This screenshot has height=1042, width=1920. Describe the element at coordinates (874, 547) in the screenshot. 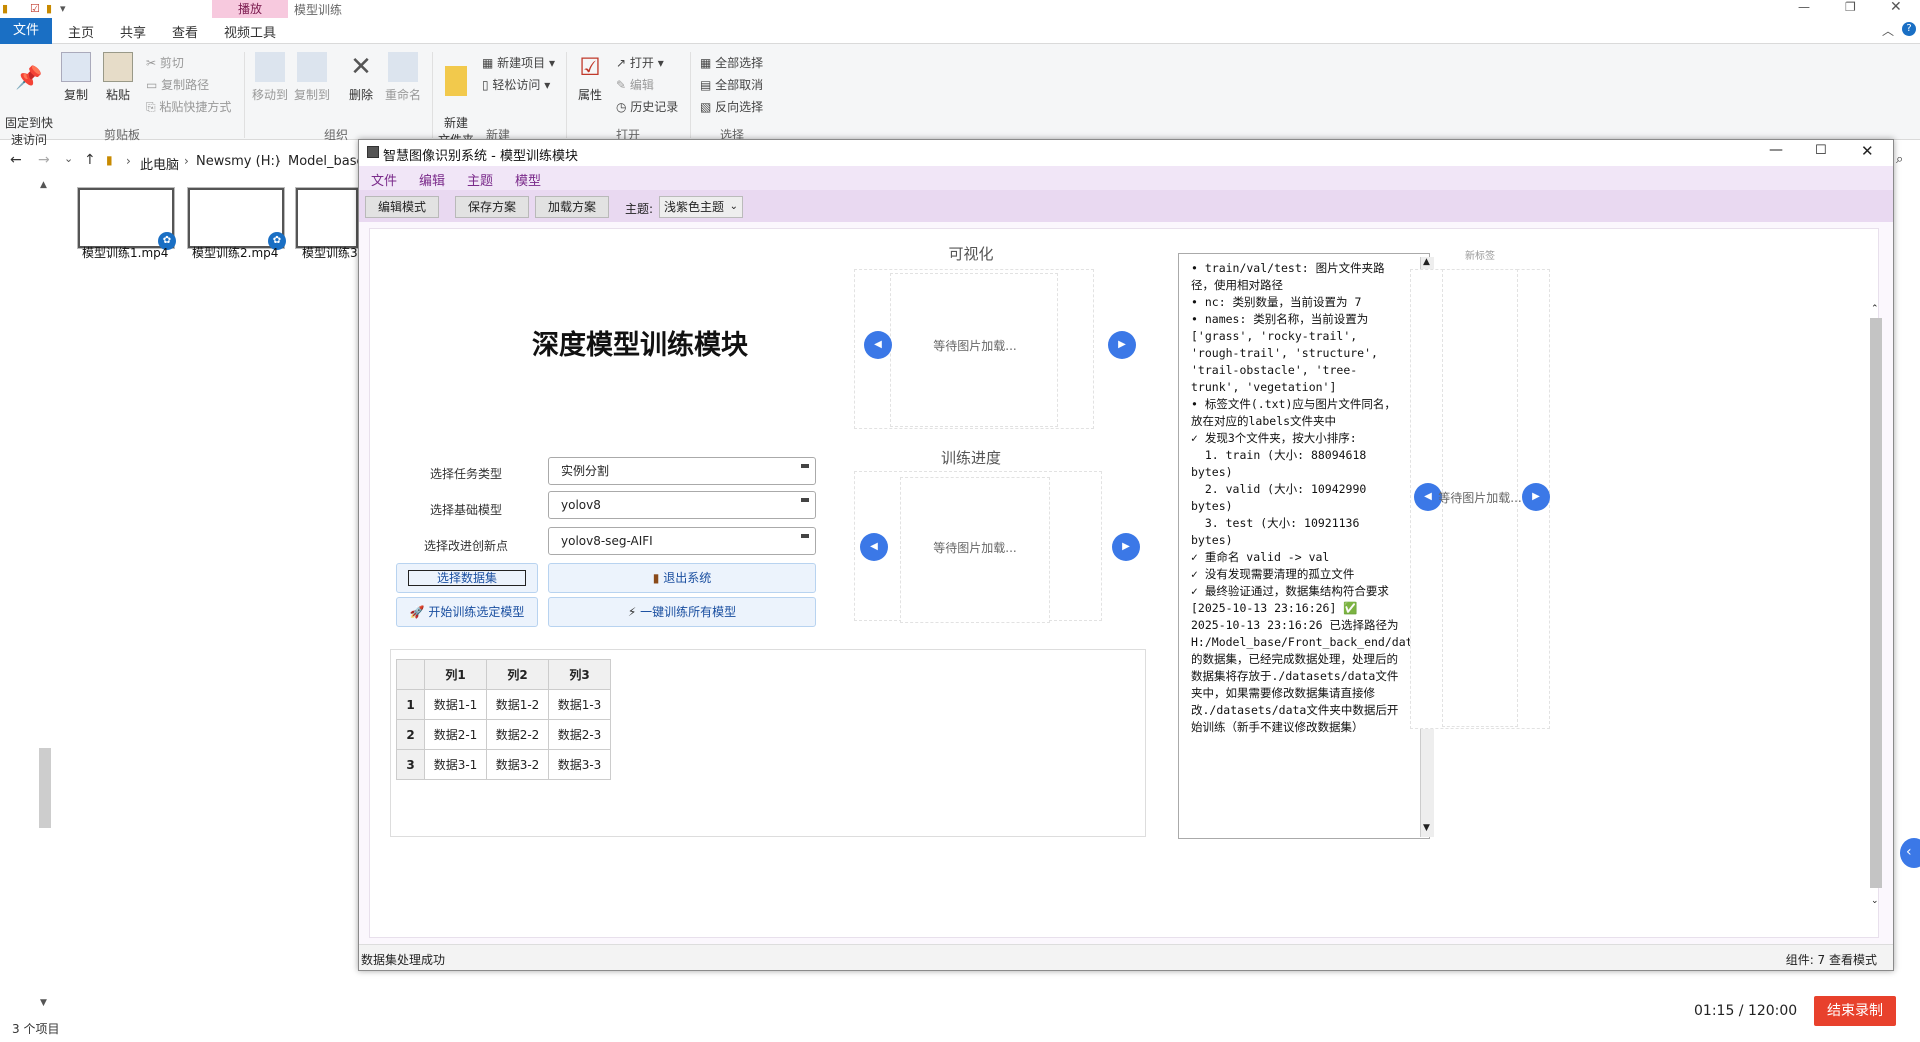

I see `progress-prev-button: ◀` at that location.